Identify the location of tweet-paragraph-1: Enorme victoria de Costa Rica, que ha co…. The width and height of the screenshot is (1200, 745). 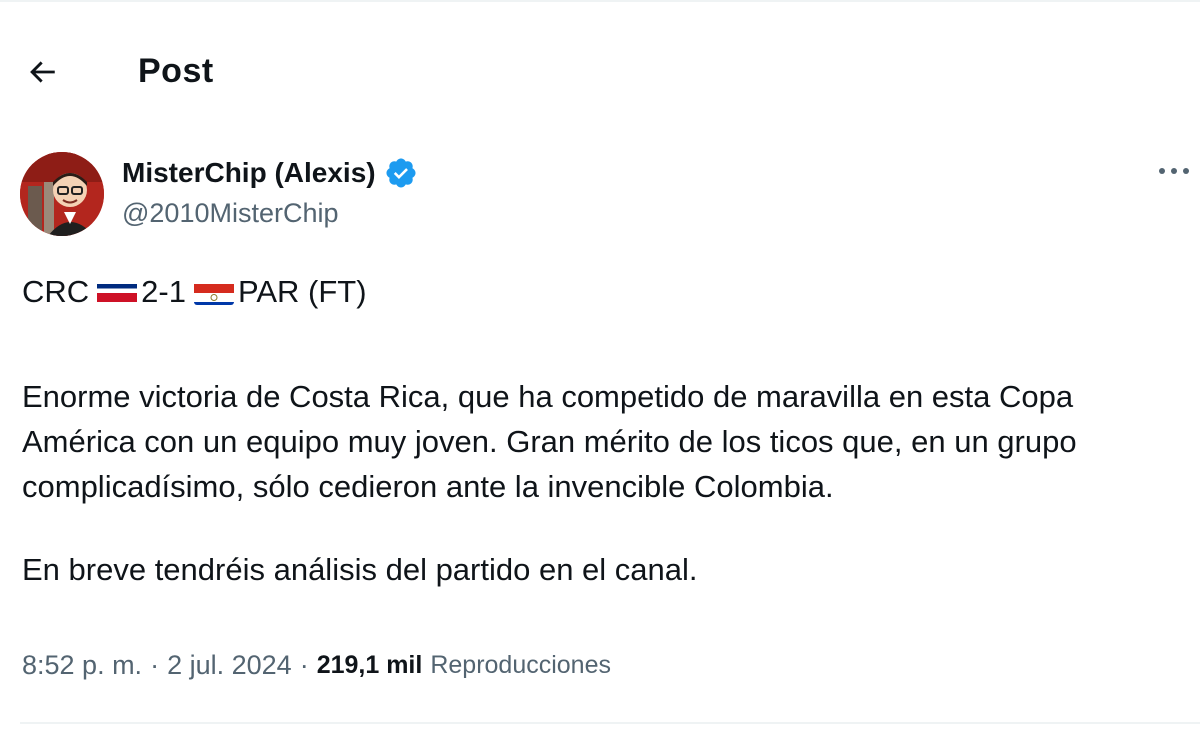
(549, 441).